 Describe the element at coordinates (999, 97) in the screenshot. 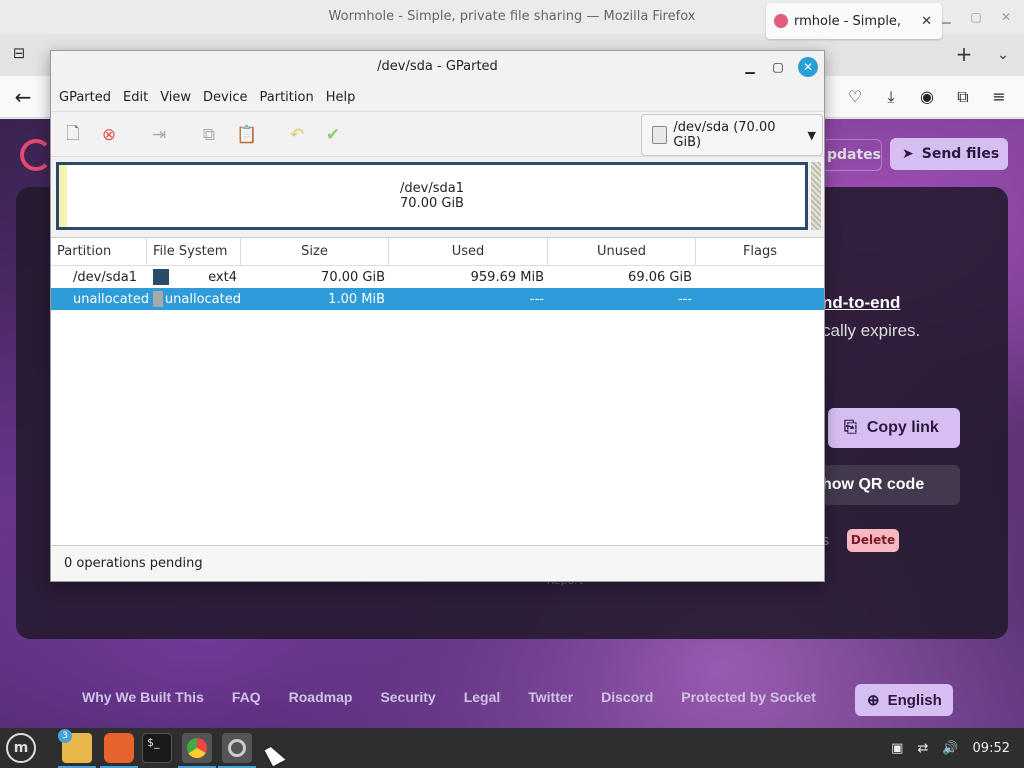

I see `menu-icon: ≡` at that location.